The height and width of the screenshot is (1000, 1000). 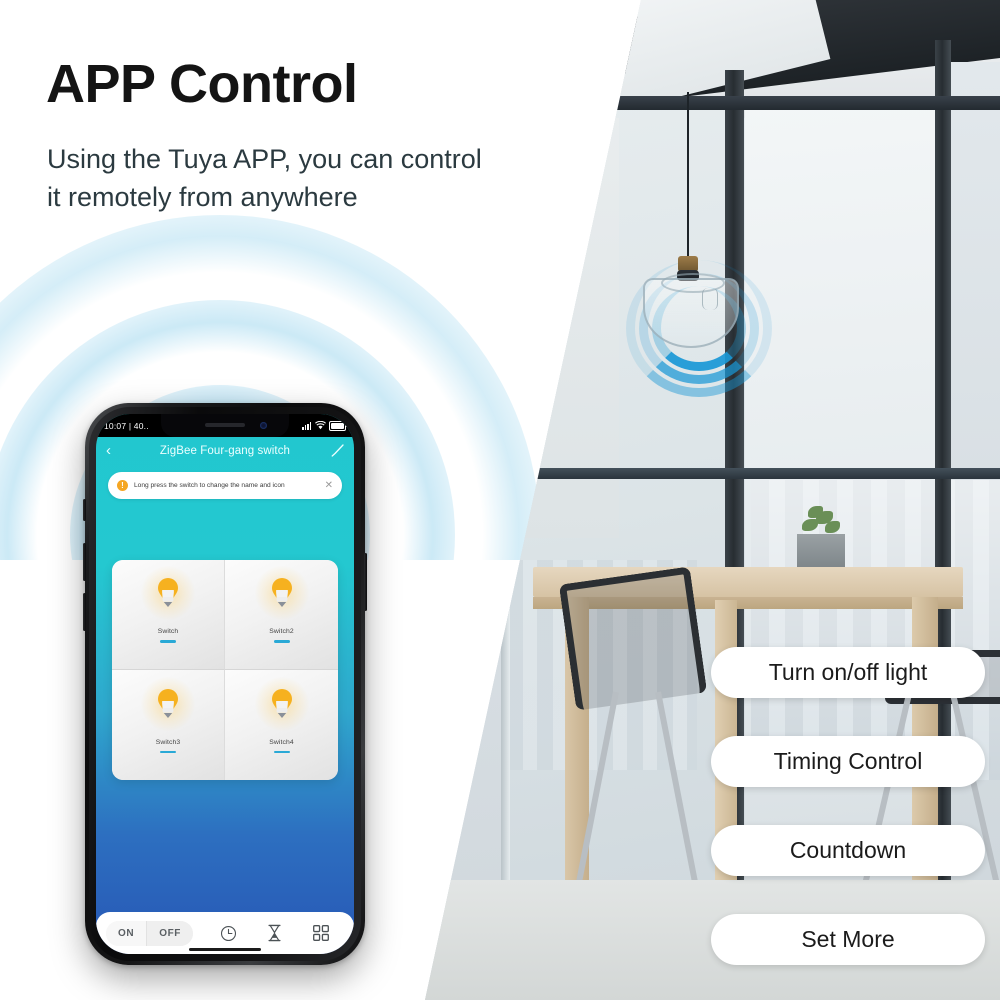 What do you see at coordinates (807, 103) in the screenshot?
I see `window-header-beam` at bounding box center [807, 103].